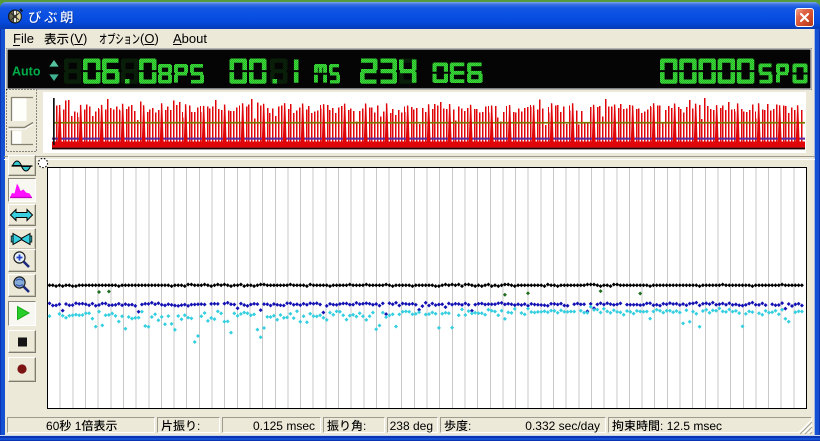  Describe the element at coordinates (26, 72) in the screenshot. I see `svg-text: Auto` at that location.